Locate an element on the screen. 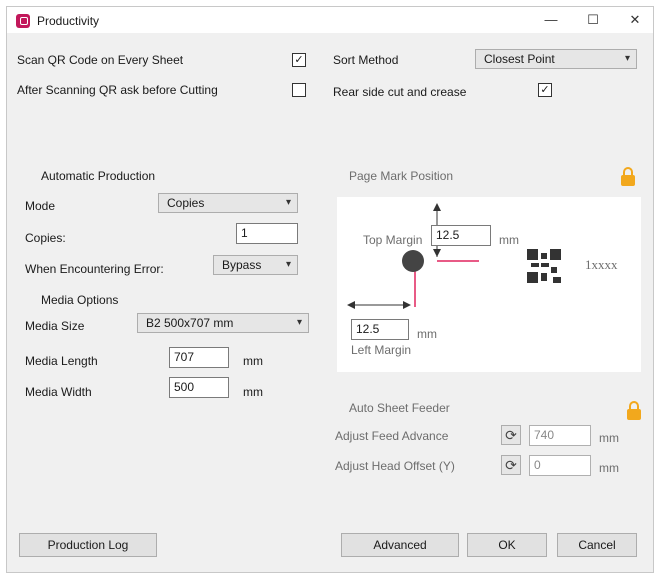  after-scan-checkbox is located at coordinates (299, 90).